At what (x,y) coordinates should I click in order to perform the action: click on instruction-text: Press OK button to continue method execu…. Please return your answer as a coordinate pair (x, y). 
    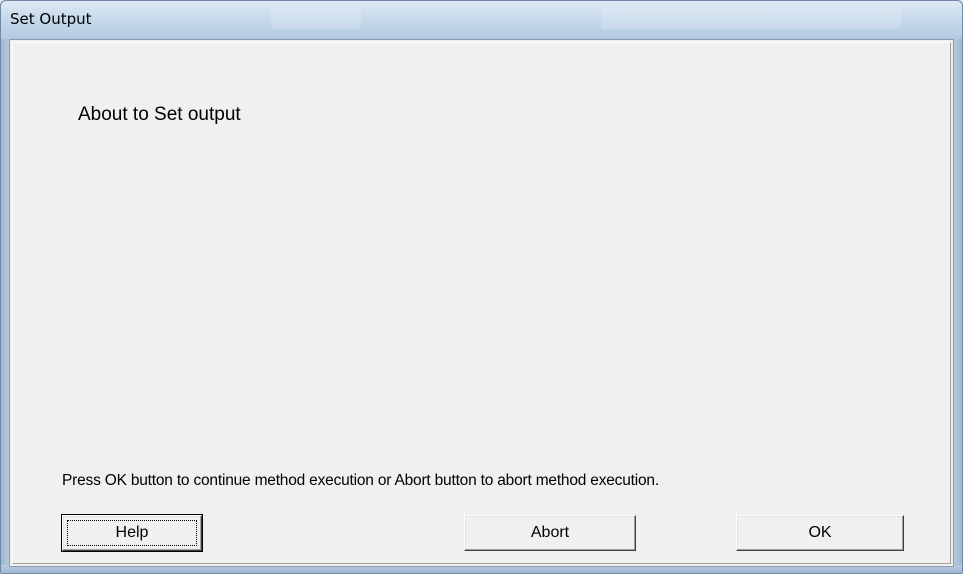
    Looking at the image, I should click on (360, 480).